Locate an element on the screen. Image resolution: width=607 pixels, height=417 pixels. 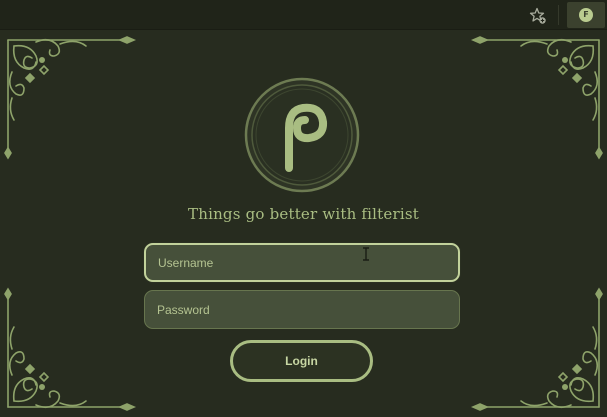
bookmark-button is located at coordinates (538, 16).